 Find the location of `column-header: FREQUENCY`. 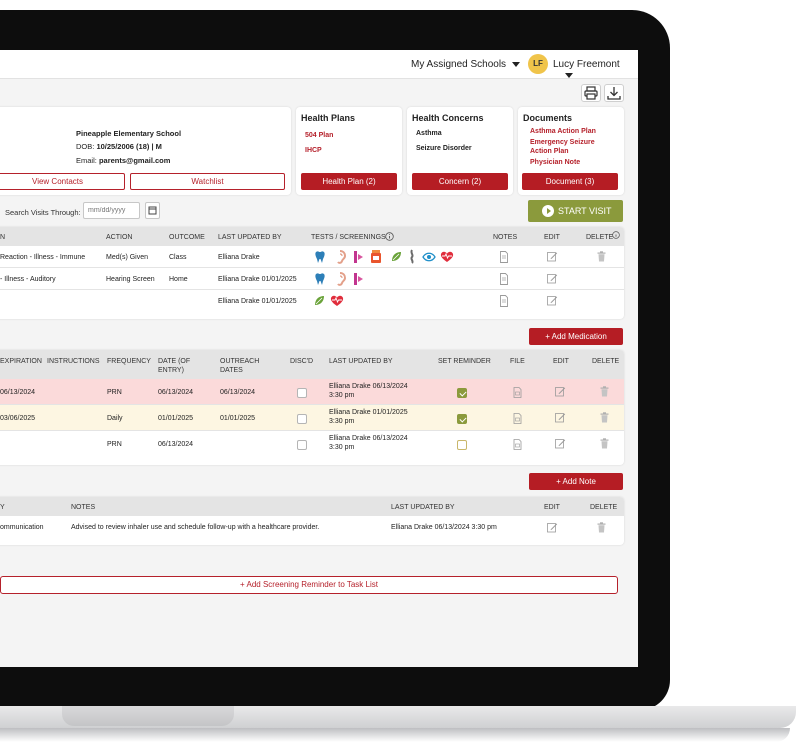

column-header: FREQUENCY is located at coordinates (129, 361).